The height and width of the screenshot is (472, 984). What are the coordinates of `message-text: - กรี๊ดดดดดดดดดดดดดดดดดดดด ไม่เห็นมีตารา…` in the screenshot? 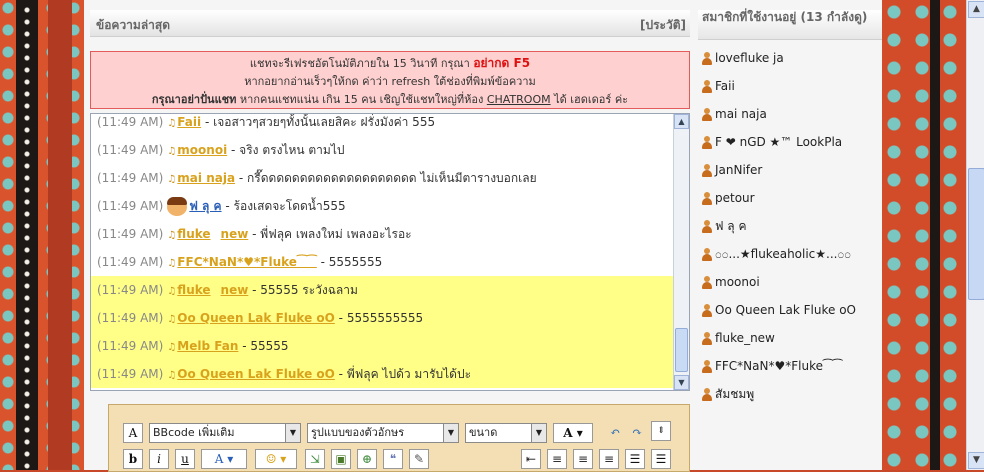 It's located at (387, 178).